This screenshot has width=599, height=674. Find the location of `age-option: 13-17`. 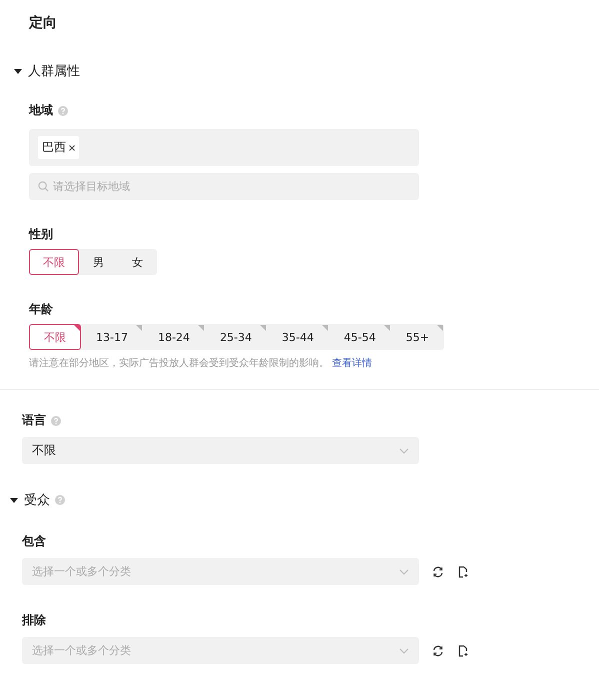

age-option: 13-17 is located at coordinates (112, 337).